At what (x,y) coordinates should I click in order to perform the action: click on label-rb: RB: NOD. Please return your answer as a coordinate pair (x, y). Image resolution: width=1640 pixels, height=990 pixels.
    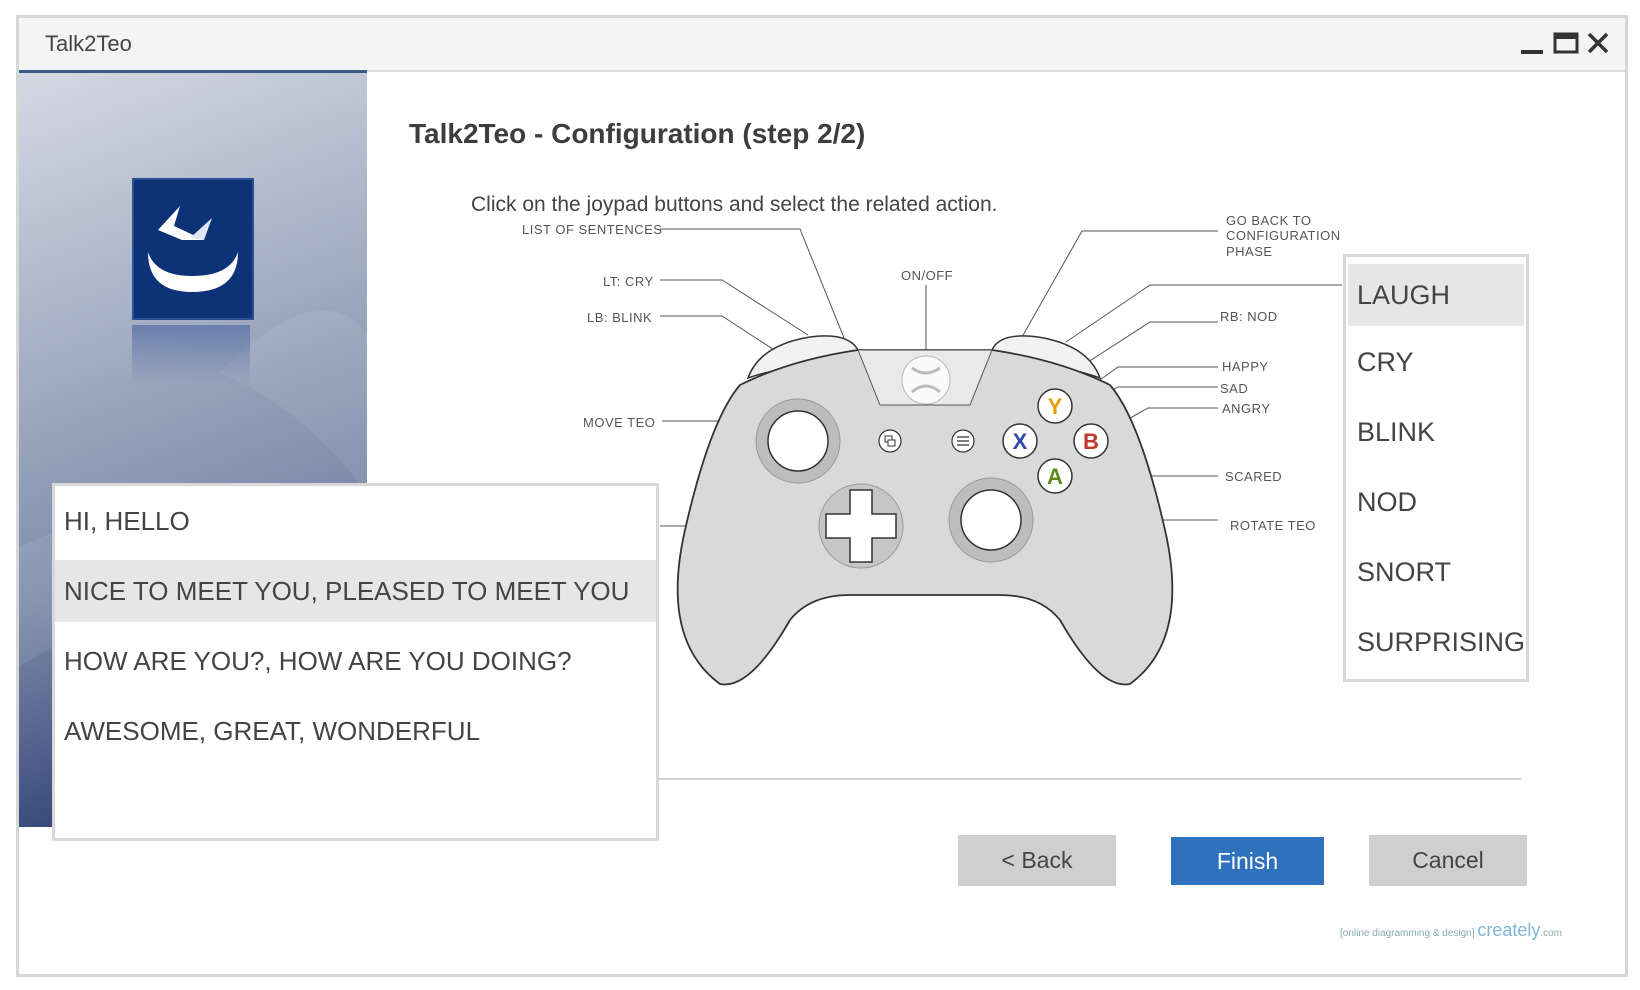
    Looking at the image, I should click on (1249, 316).